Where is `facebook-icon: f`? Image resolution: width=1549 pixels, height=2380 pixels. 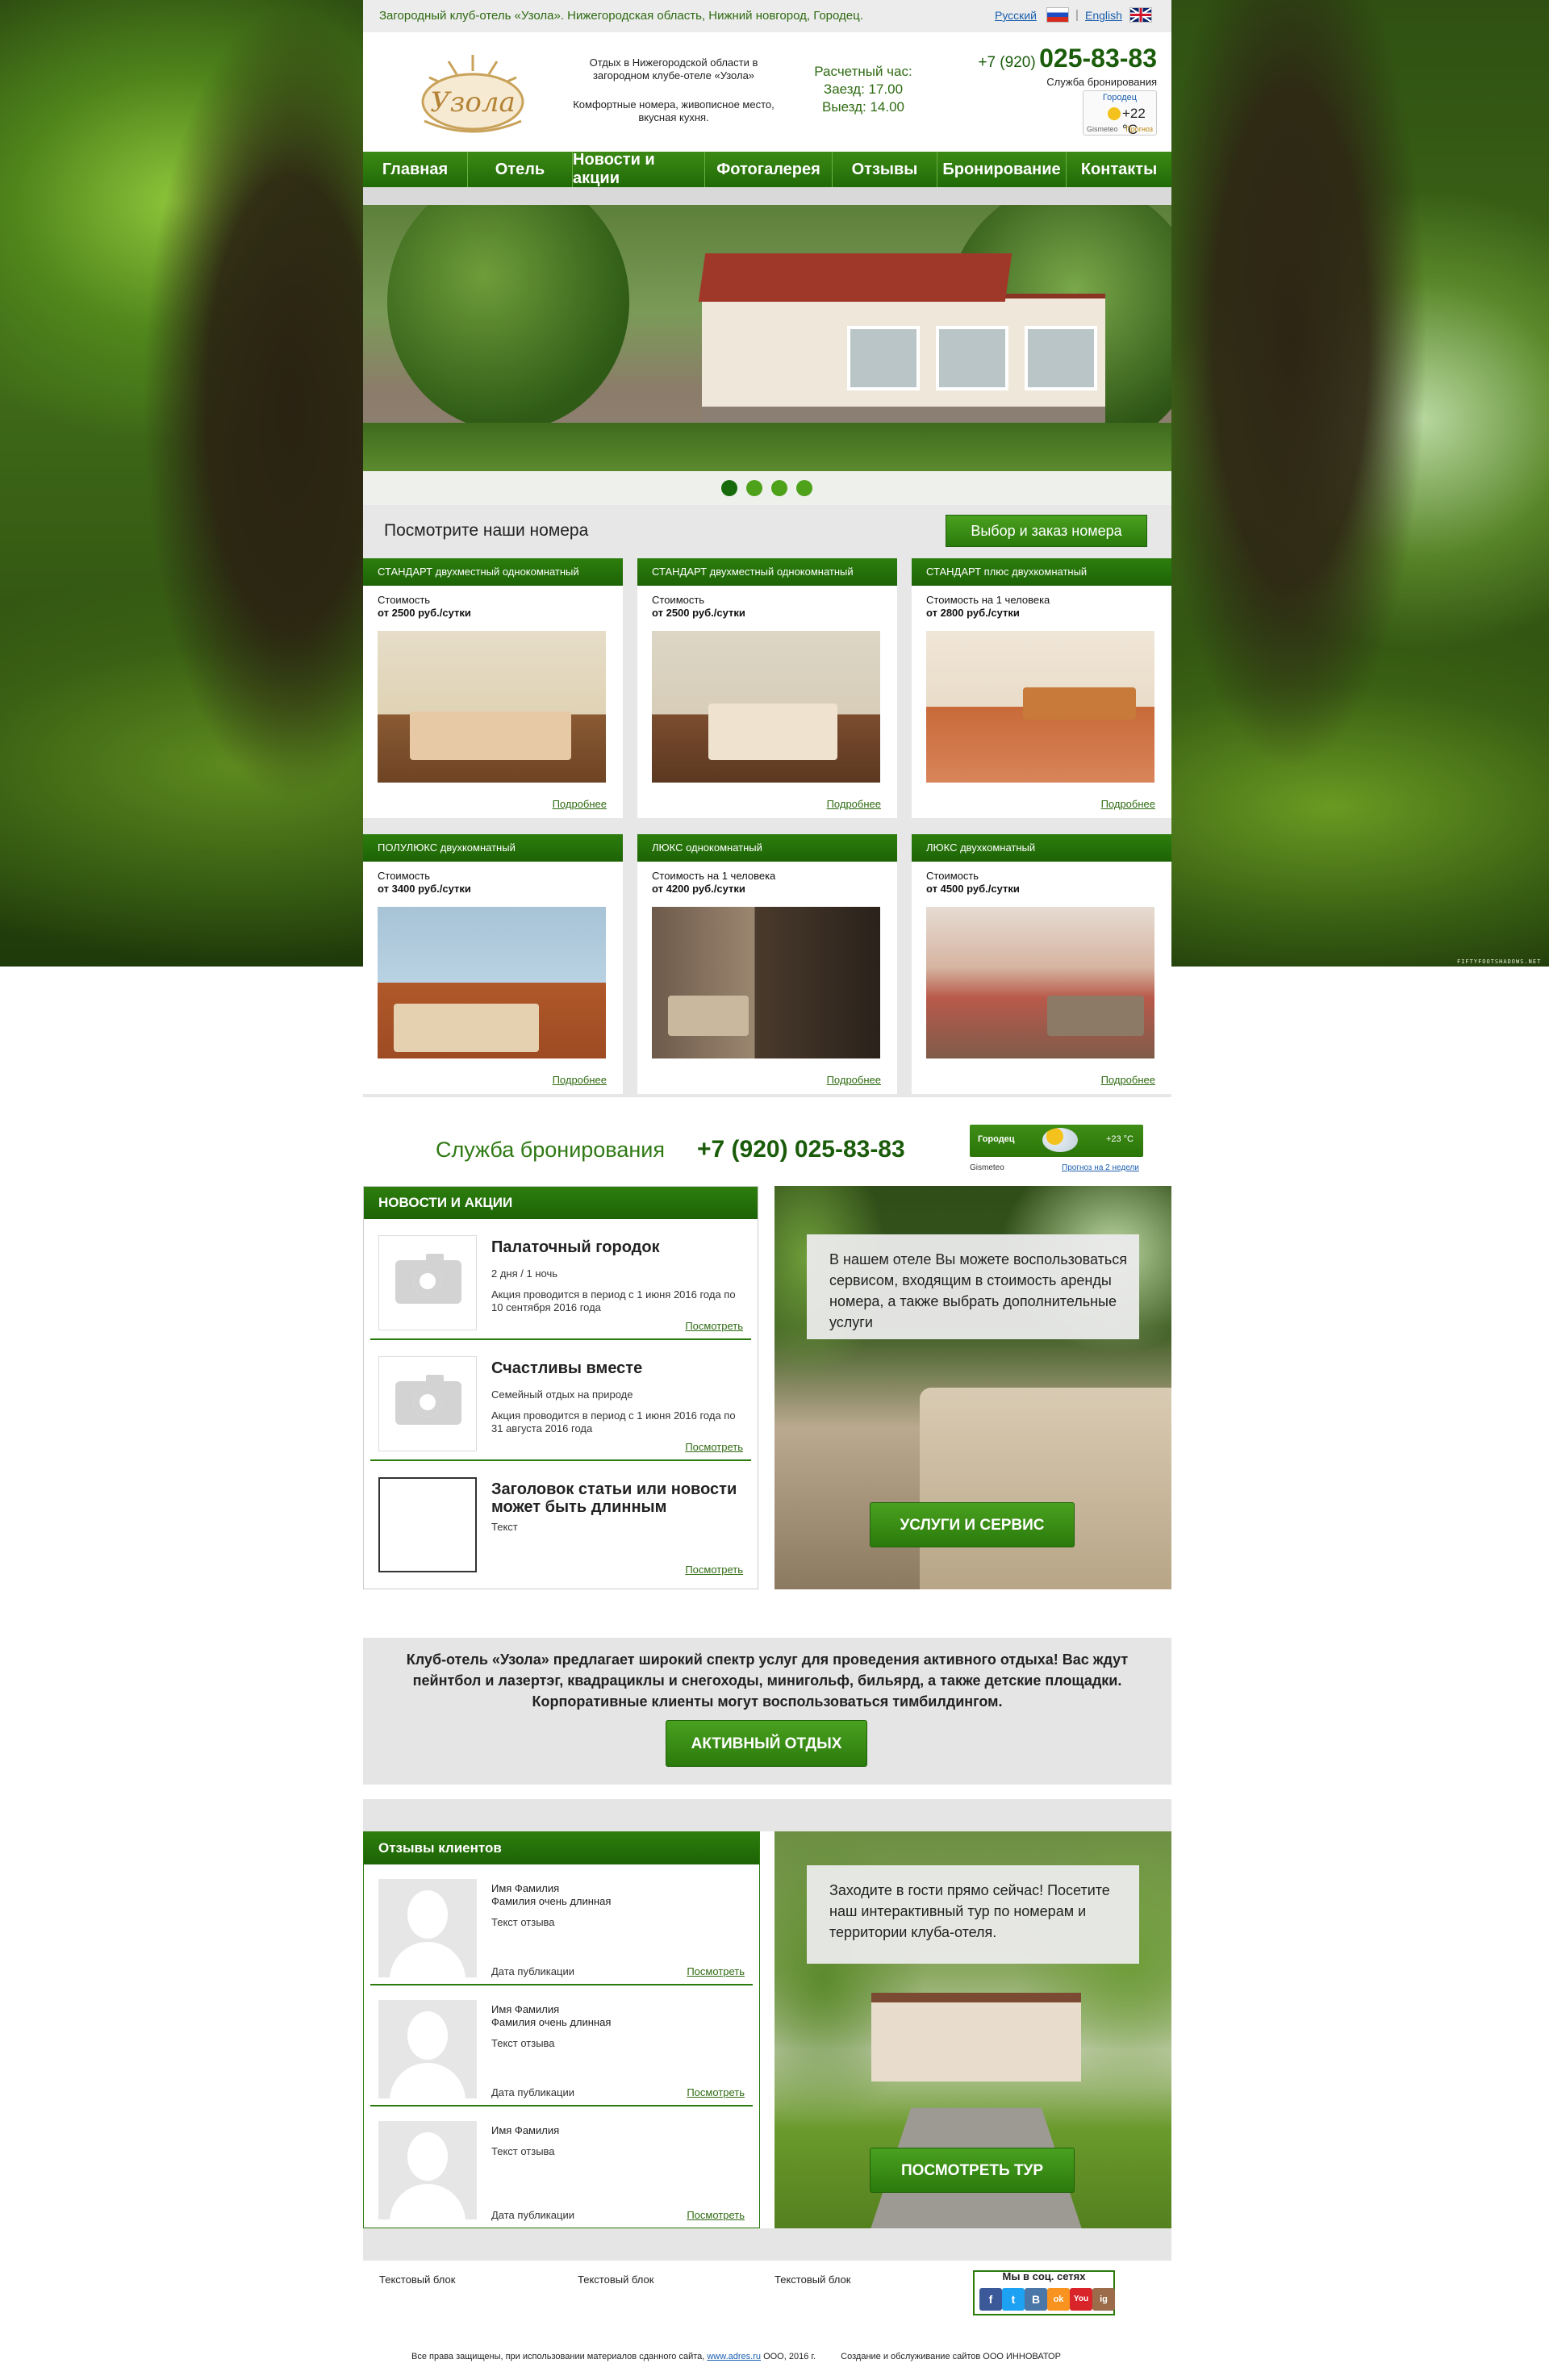 facebook-icon: f is located at coordinates (990, 2299).